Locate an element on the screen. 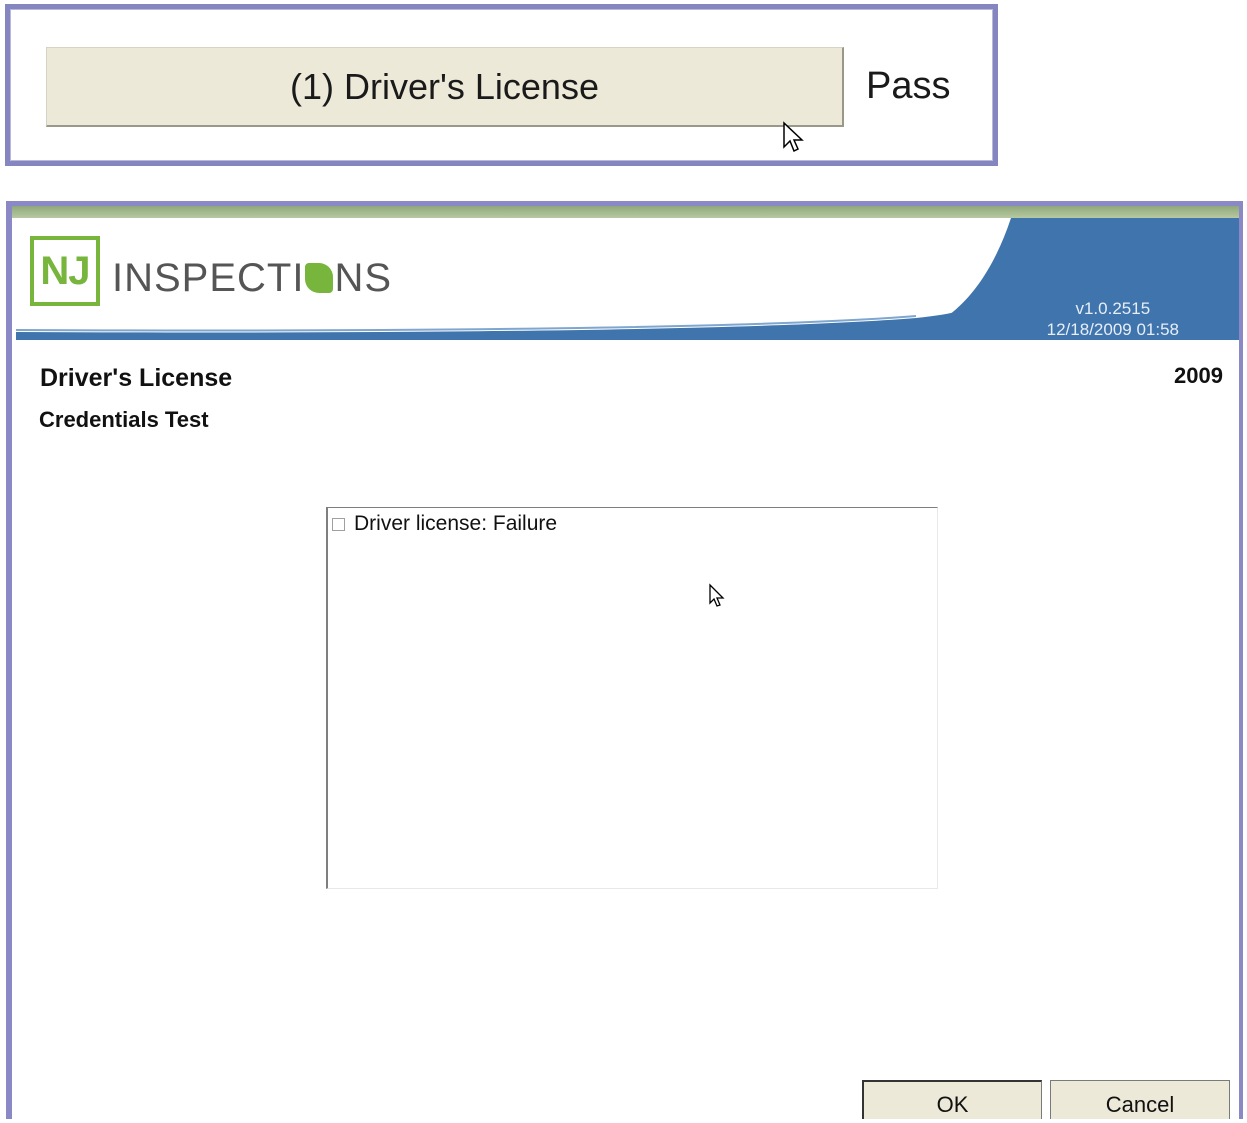 The width and height of the screenshot is (1247, 1123). logo-word-start: INSPECTI is located at coordinates (208, 278).